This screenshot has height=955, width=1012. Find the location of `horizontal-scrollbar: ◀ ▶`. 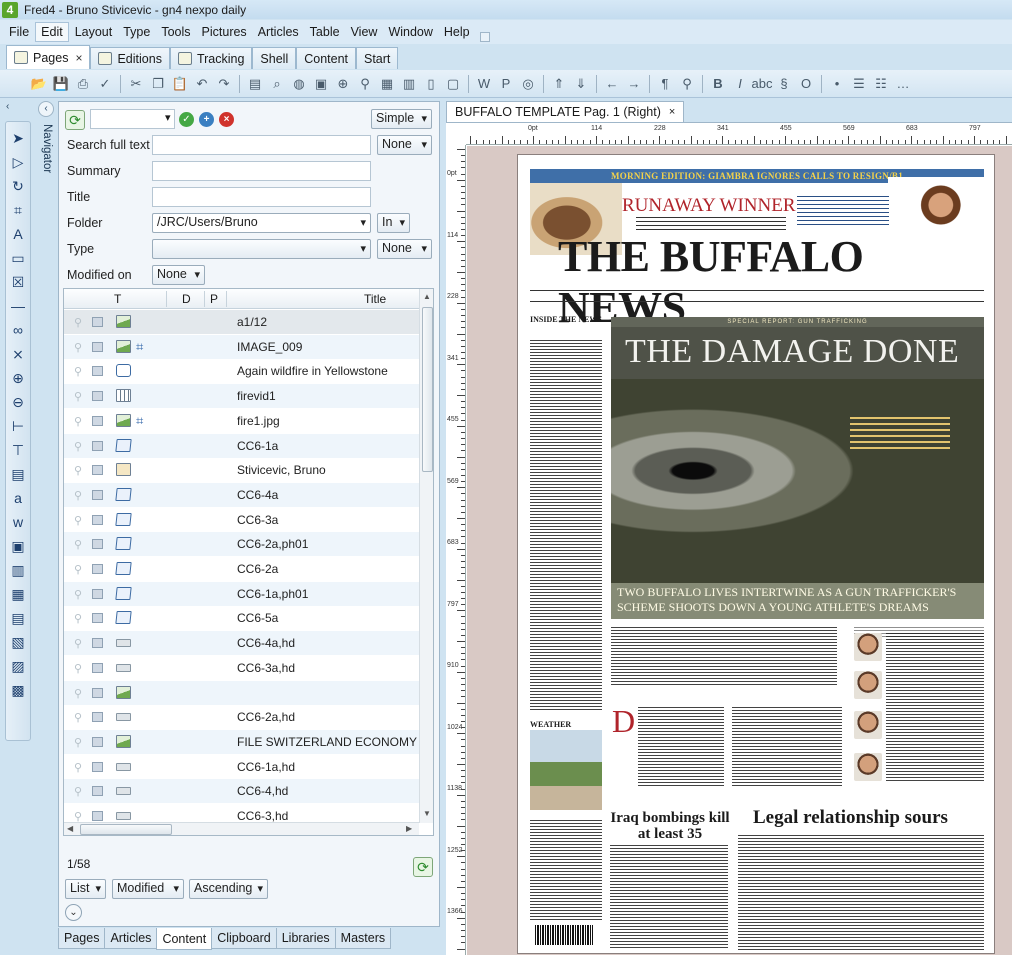

horizontal-scrollbar: ◀ ▶ is located at coordinates (241, 828).